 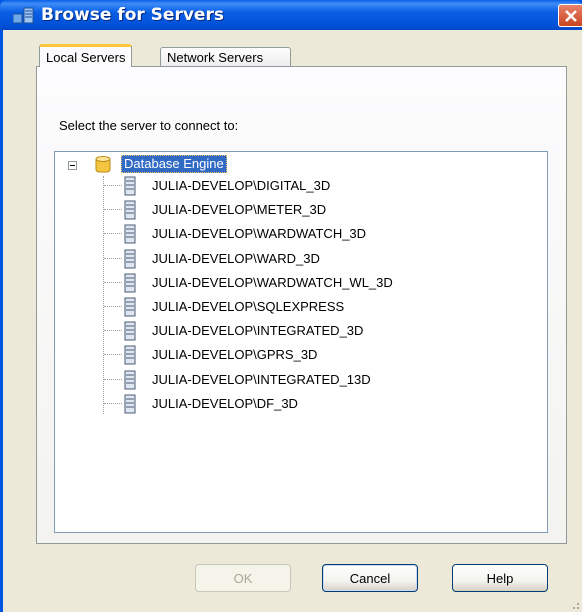 What do you see at coordinates (225, 57) in the screenshot?
I see `tab-network-servers: Network Servers` at bounding box center [225, 57].